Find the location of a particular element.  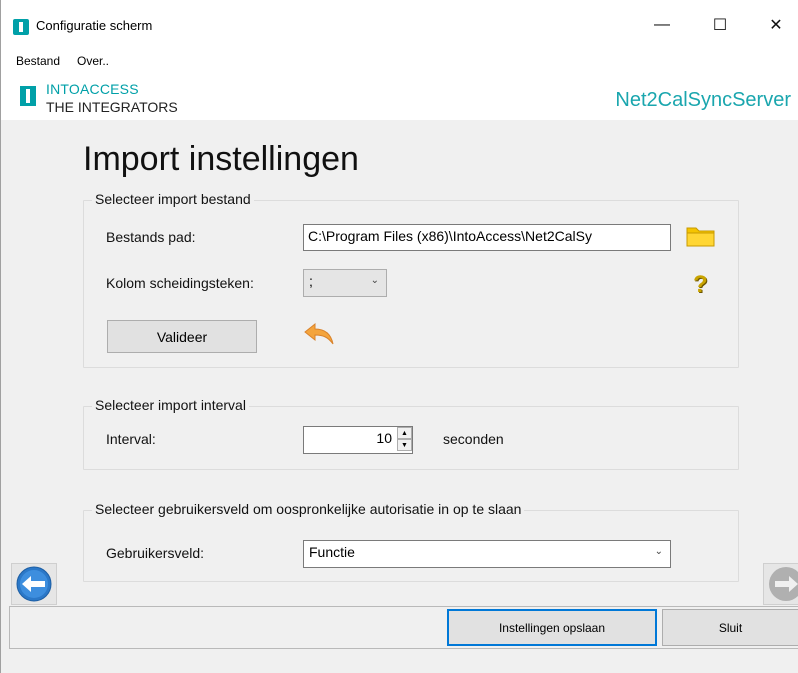

interval-stepper: ▲ ▼ is located at coordinates (404, 440).